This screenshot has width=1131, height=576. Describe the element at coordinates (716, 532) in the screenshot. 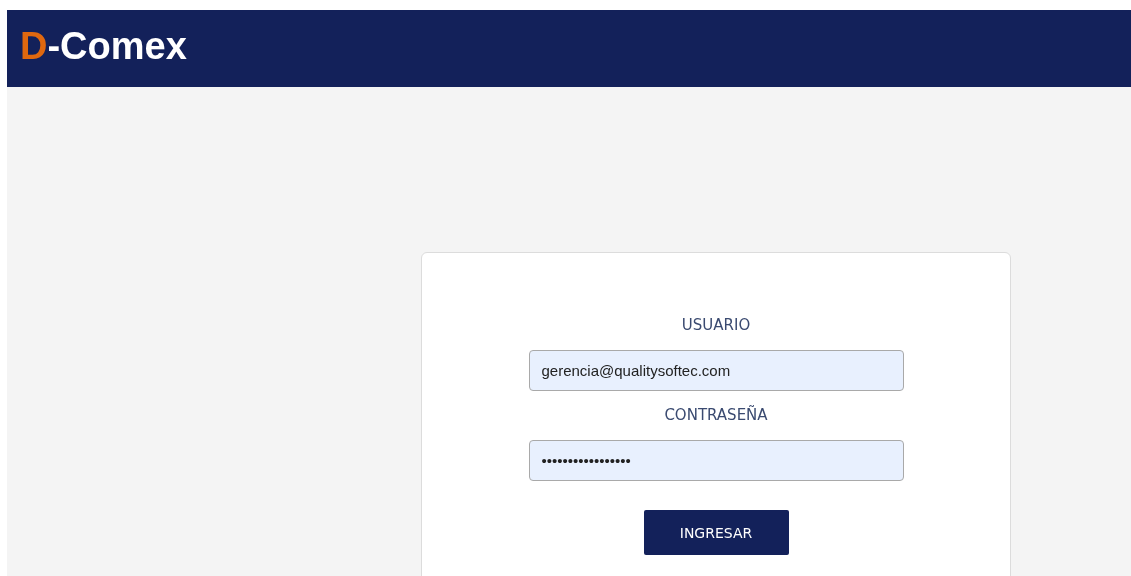

I see `login-button: INGRESAR` at that location.